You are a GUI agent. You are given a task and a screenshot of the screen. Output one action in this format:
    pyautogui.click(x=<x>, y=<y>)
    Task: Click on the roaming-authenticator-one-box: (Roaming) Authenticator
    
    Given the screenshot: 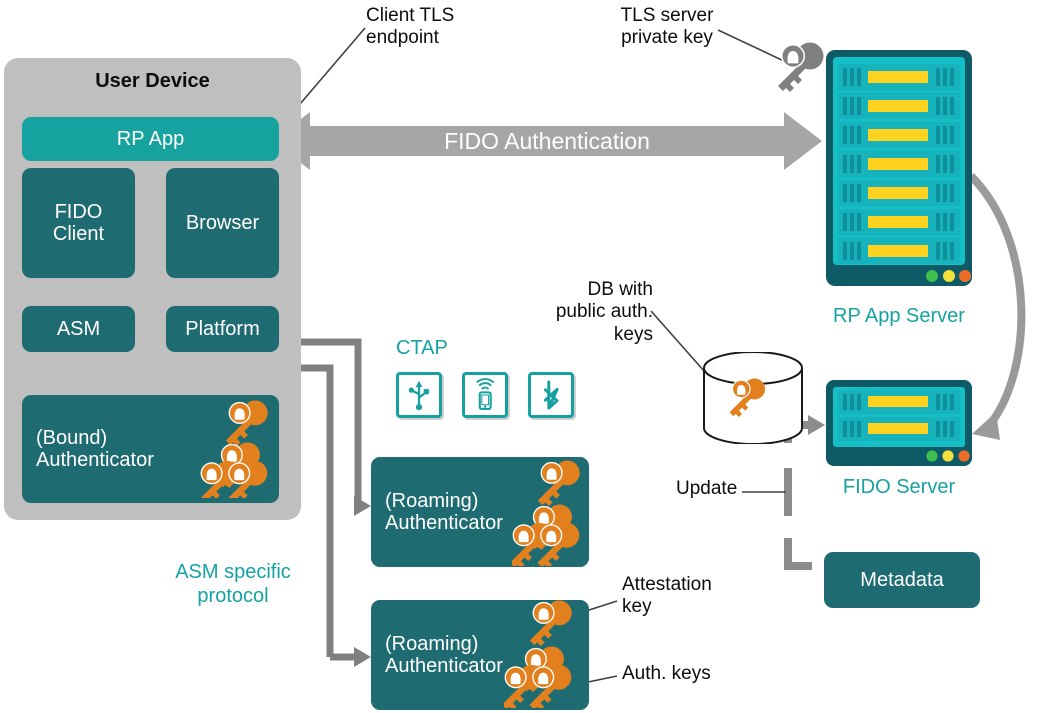 What is the action you would take?
    pyautogui.click(x=480, y=512)
    